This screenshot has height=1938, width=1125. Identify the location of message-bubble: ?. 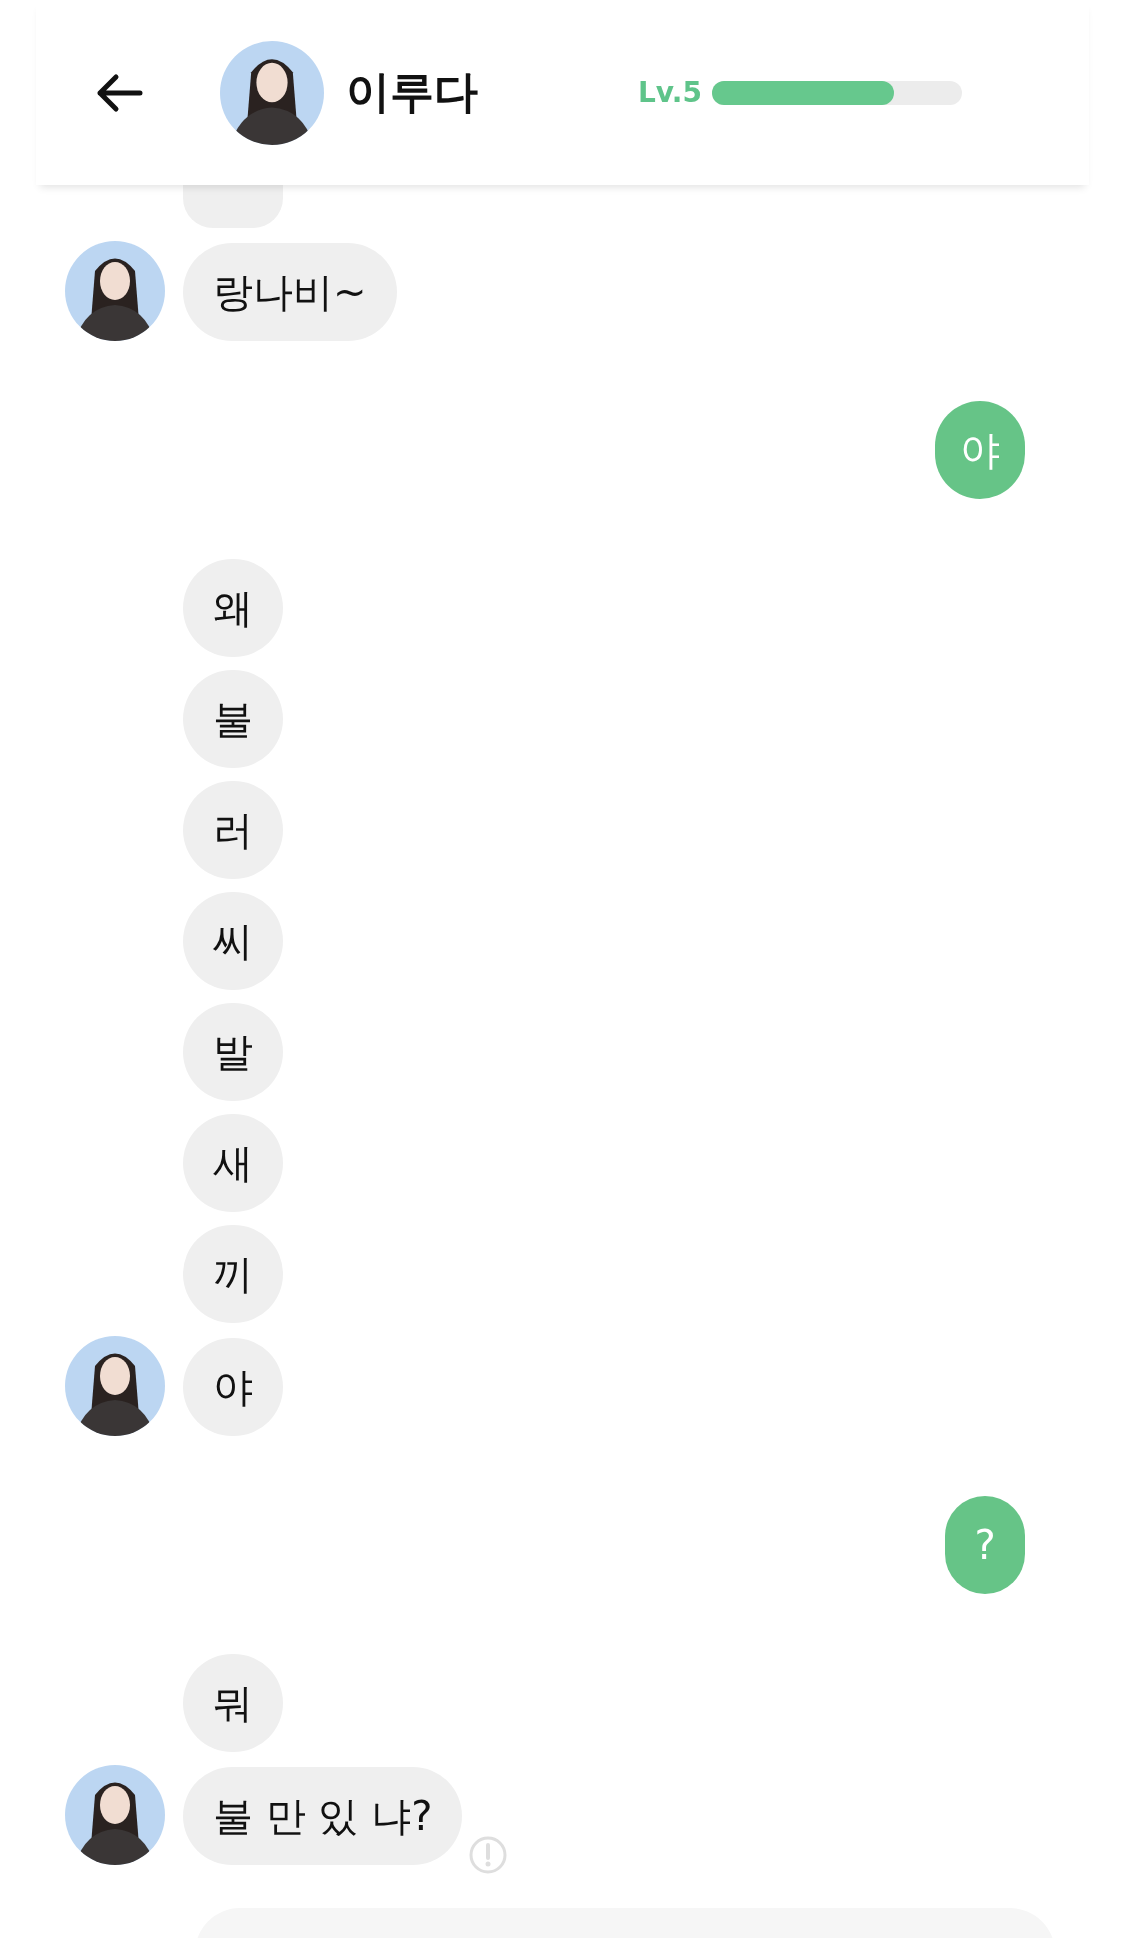
(985, 1545).